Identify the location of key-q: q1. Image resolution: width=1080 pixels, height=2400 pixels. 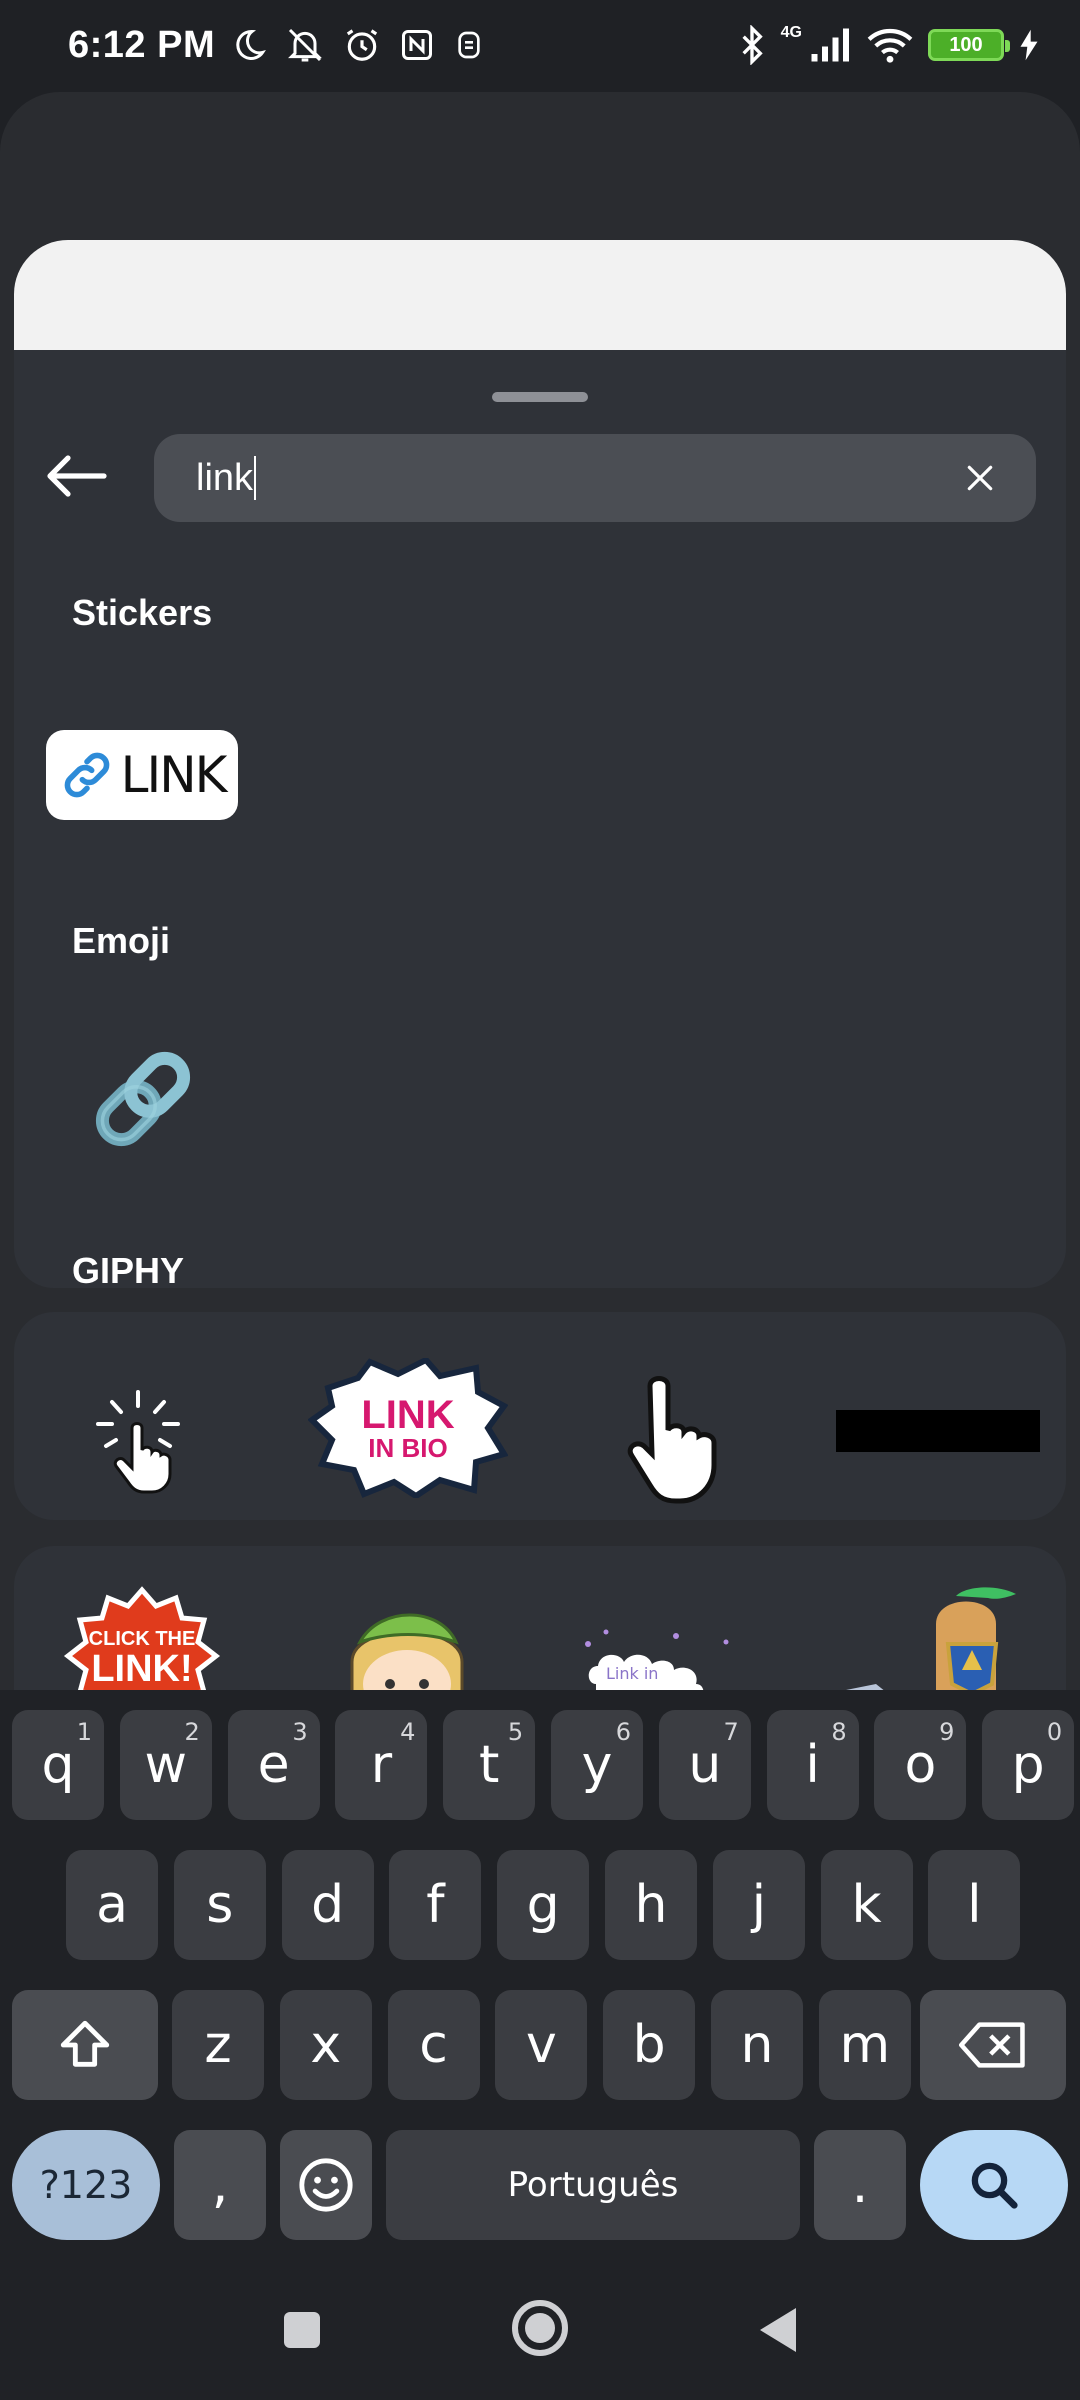
(58, 1765).